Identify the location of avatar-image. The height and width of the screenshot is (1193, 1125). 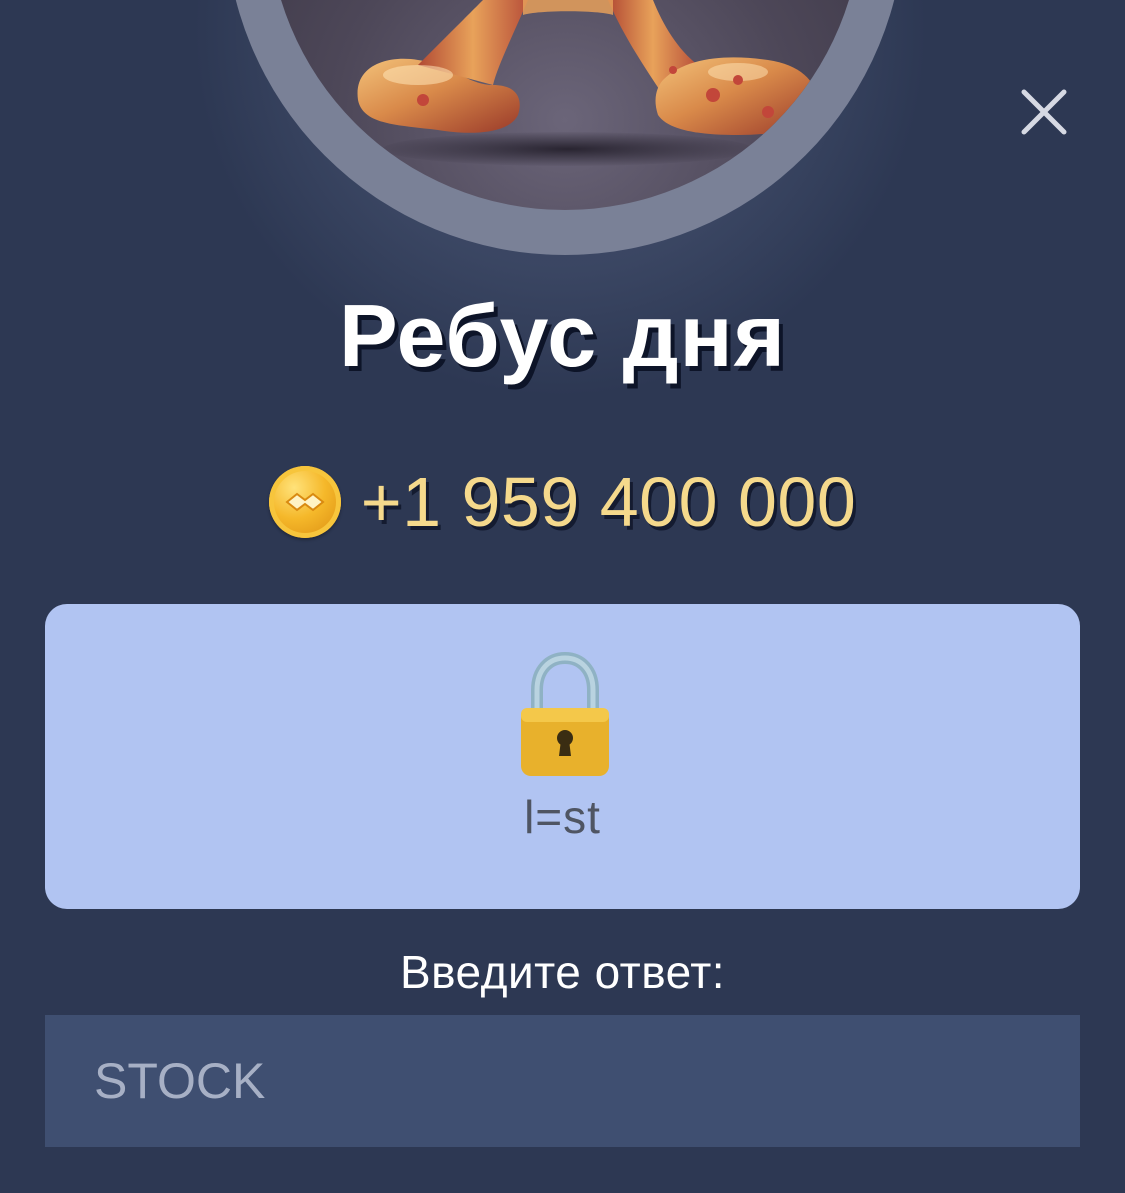
(565, 105).